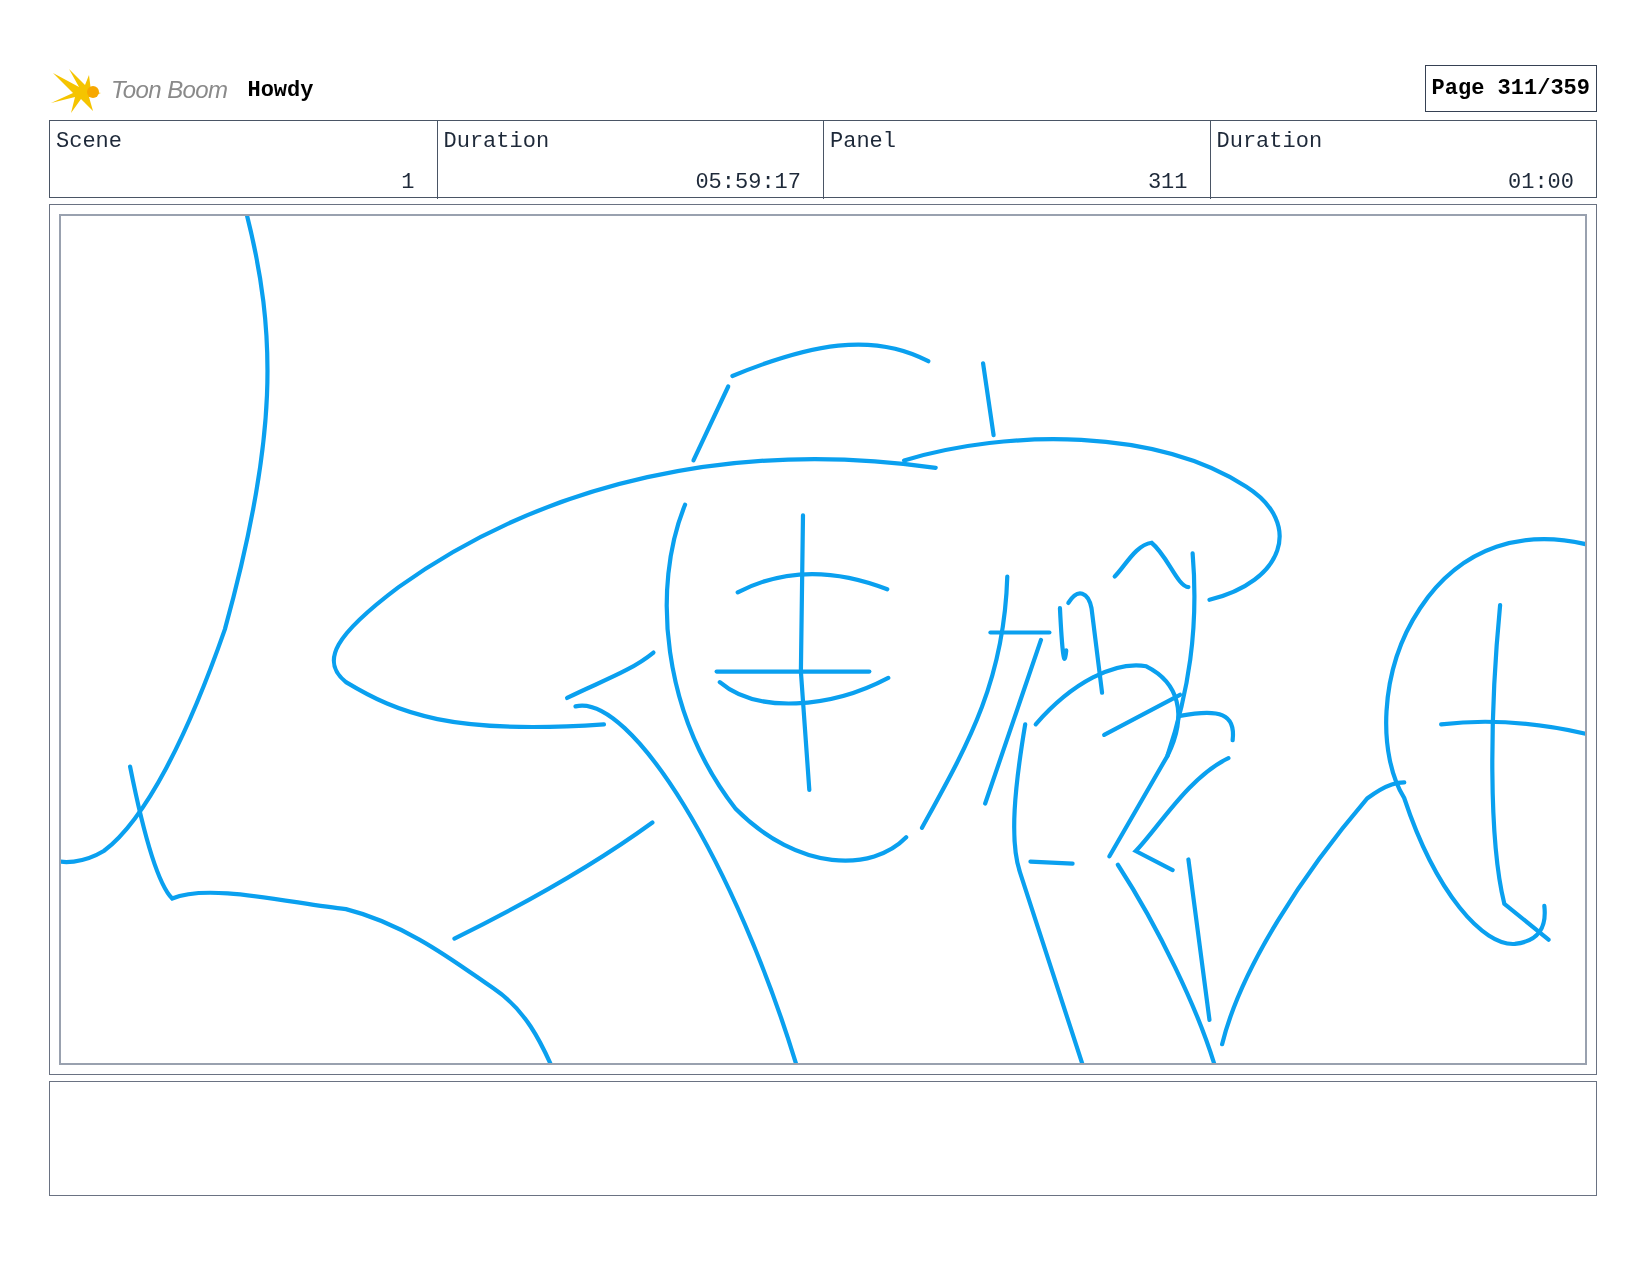  Describe the element at coordinates (407, 183) in the screenshot. I see `field-value: 1` at that location.